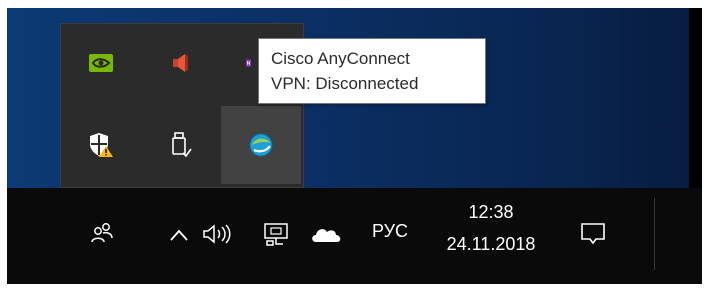 The width and height of the screenshot is (709, 291). Describe the element at coordinates (491, 244) in the screenshot. I see `clock-date: 24.11.2018` at that location.